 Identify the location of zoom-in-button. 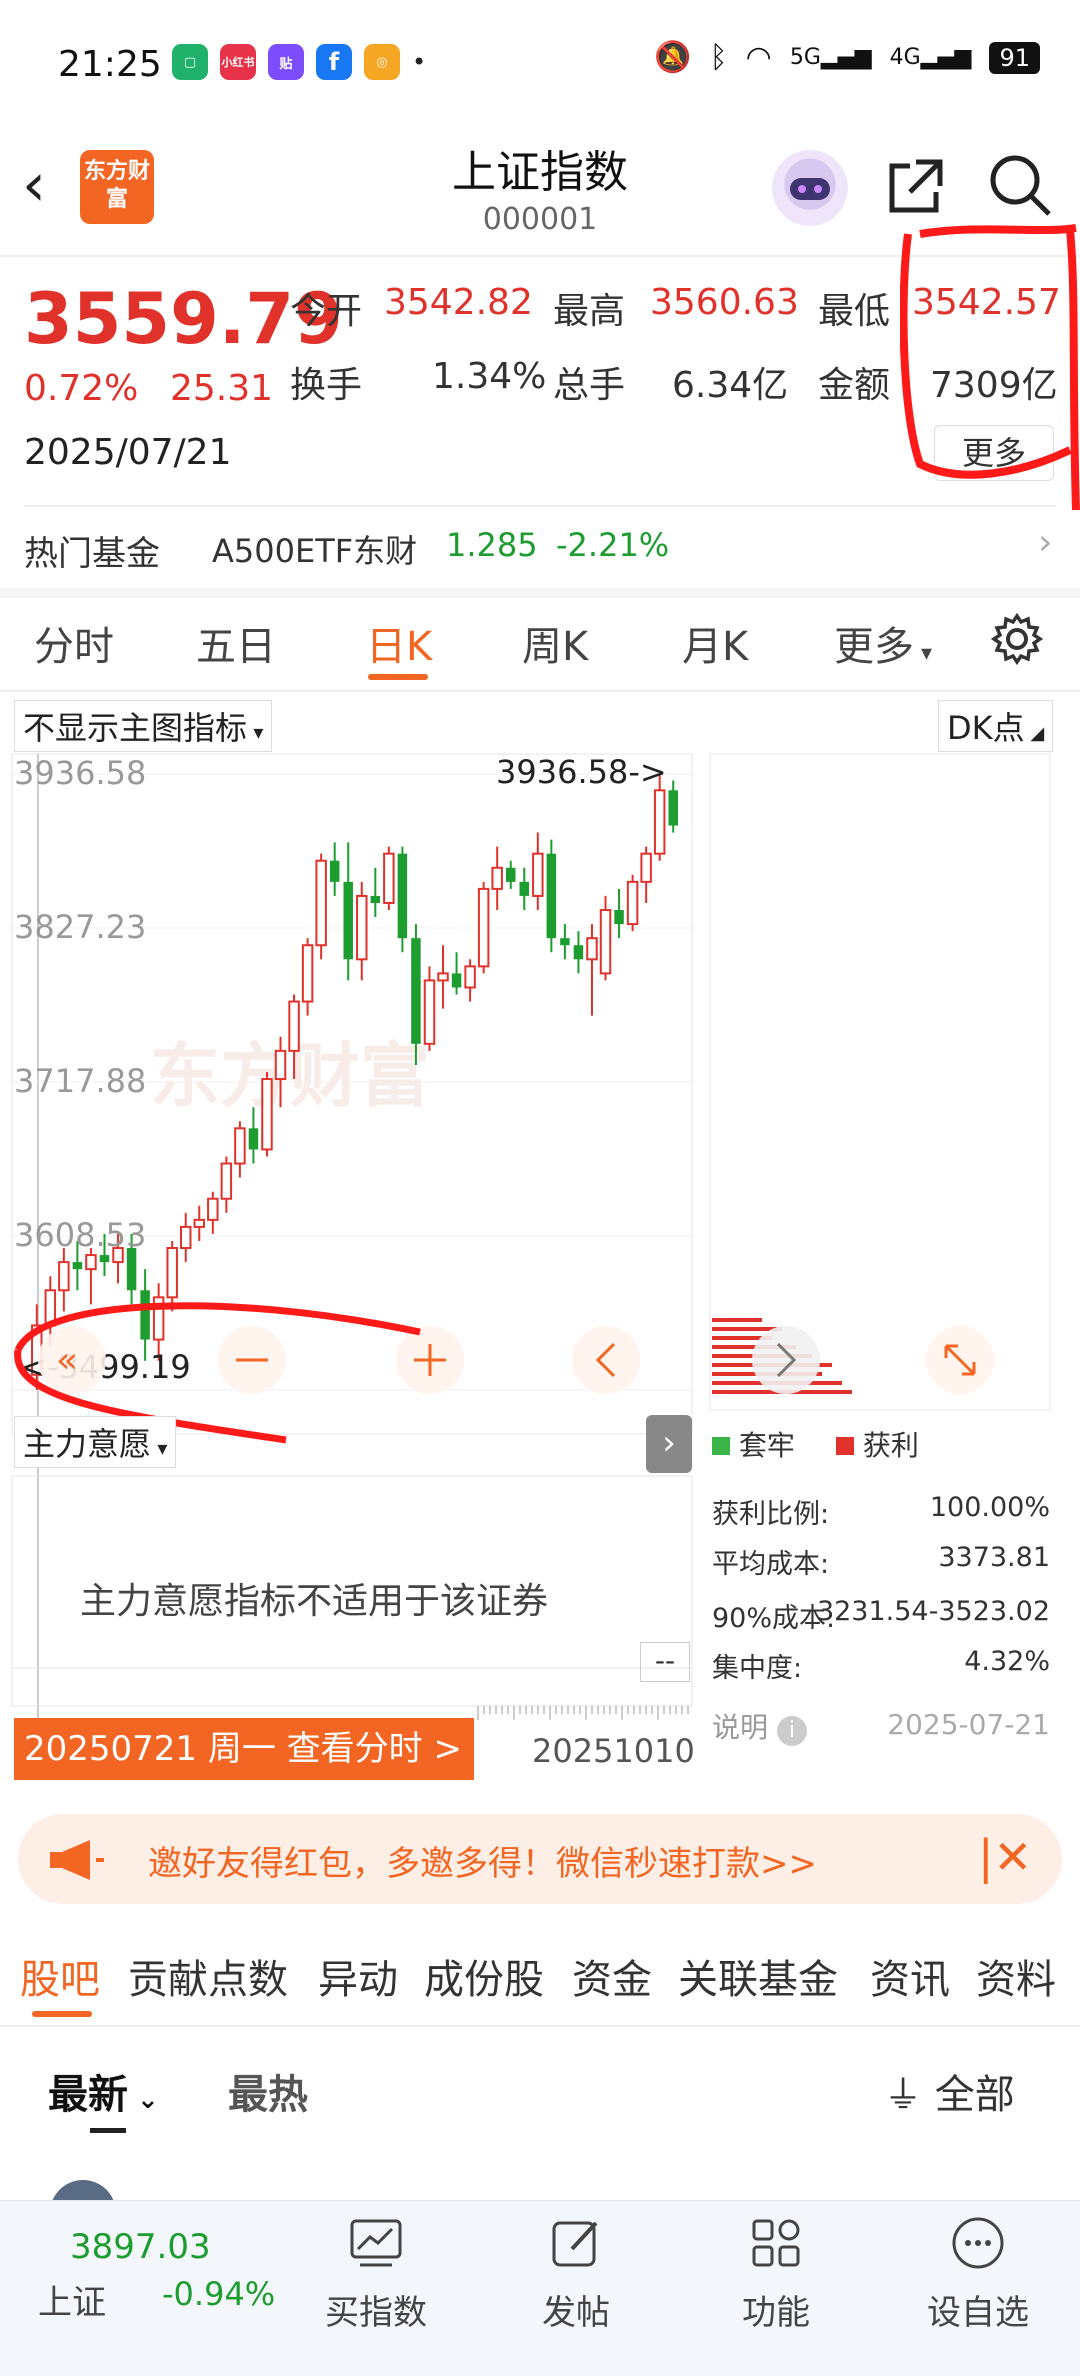
(430, 1360).